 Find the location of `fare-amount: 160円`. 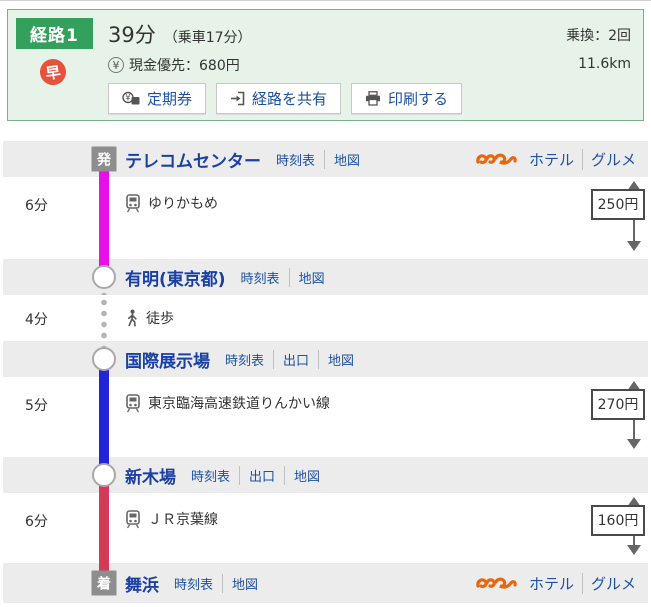

fare-amount: 160円 is located at coordinates (618, 520).